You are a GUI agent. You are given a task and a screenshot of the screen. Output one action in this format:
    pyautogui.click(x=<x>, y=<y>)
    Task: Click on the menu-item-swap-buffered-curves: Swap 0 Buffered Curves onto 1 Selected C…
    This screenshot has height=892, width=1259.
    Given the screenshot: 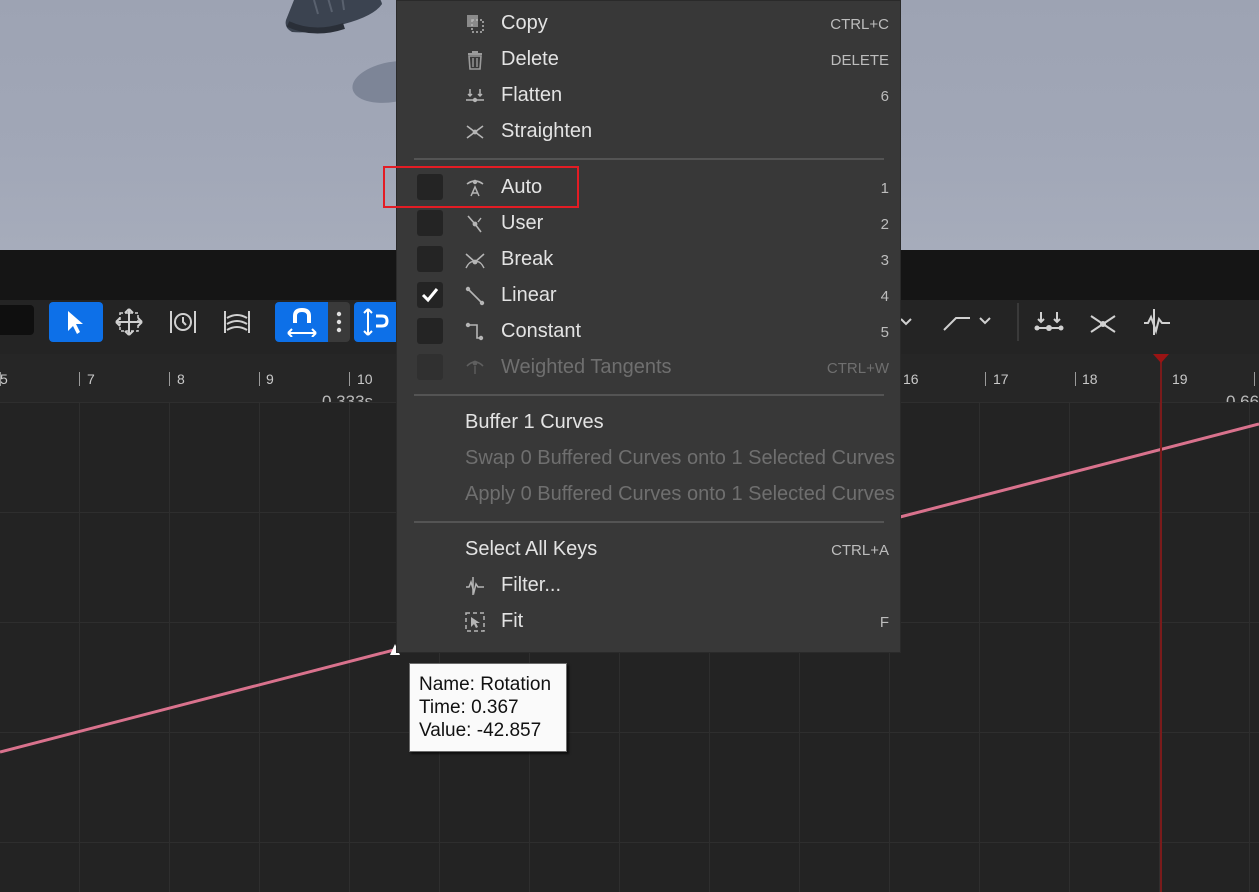 What is the action you would take?
    pyautogui.click(x=680, y=458)
    